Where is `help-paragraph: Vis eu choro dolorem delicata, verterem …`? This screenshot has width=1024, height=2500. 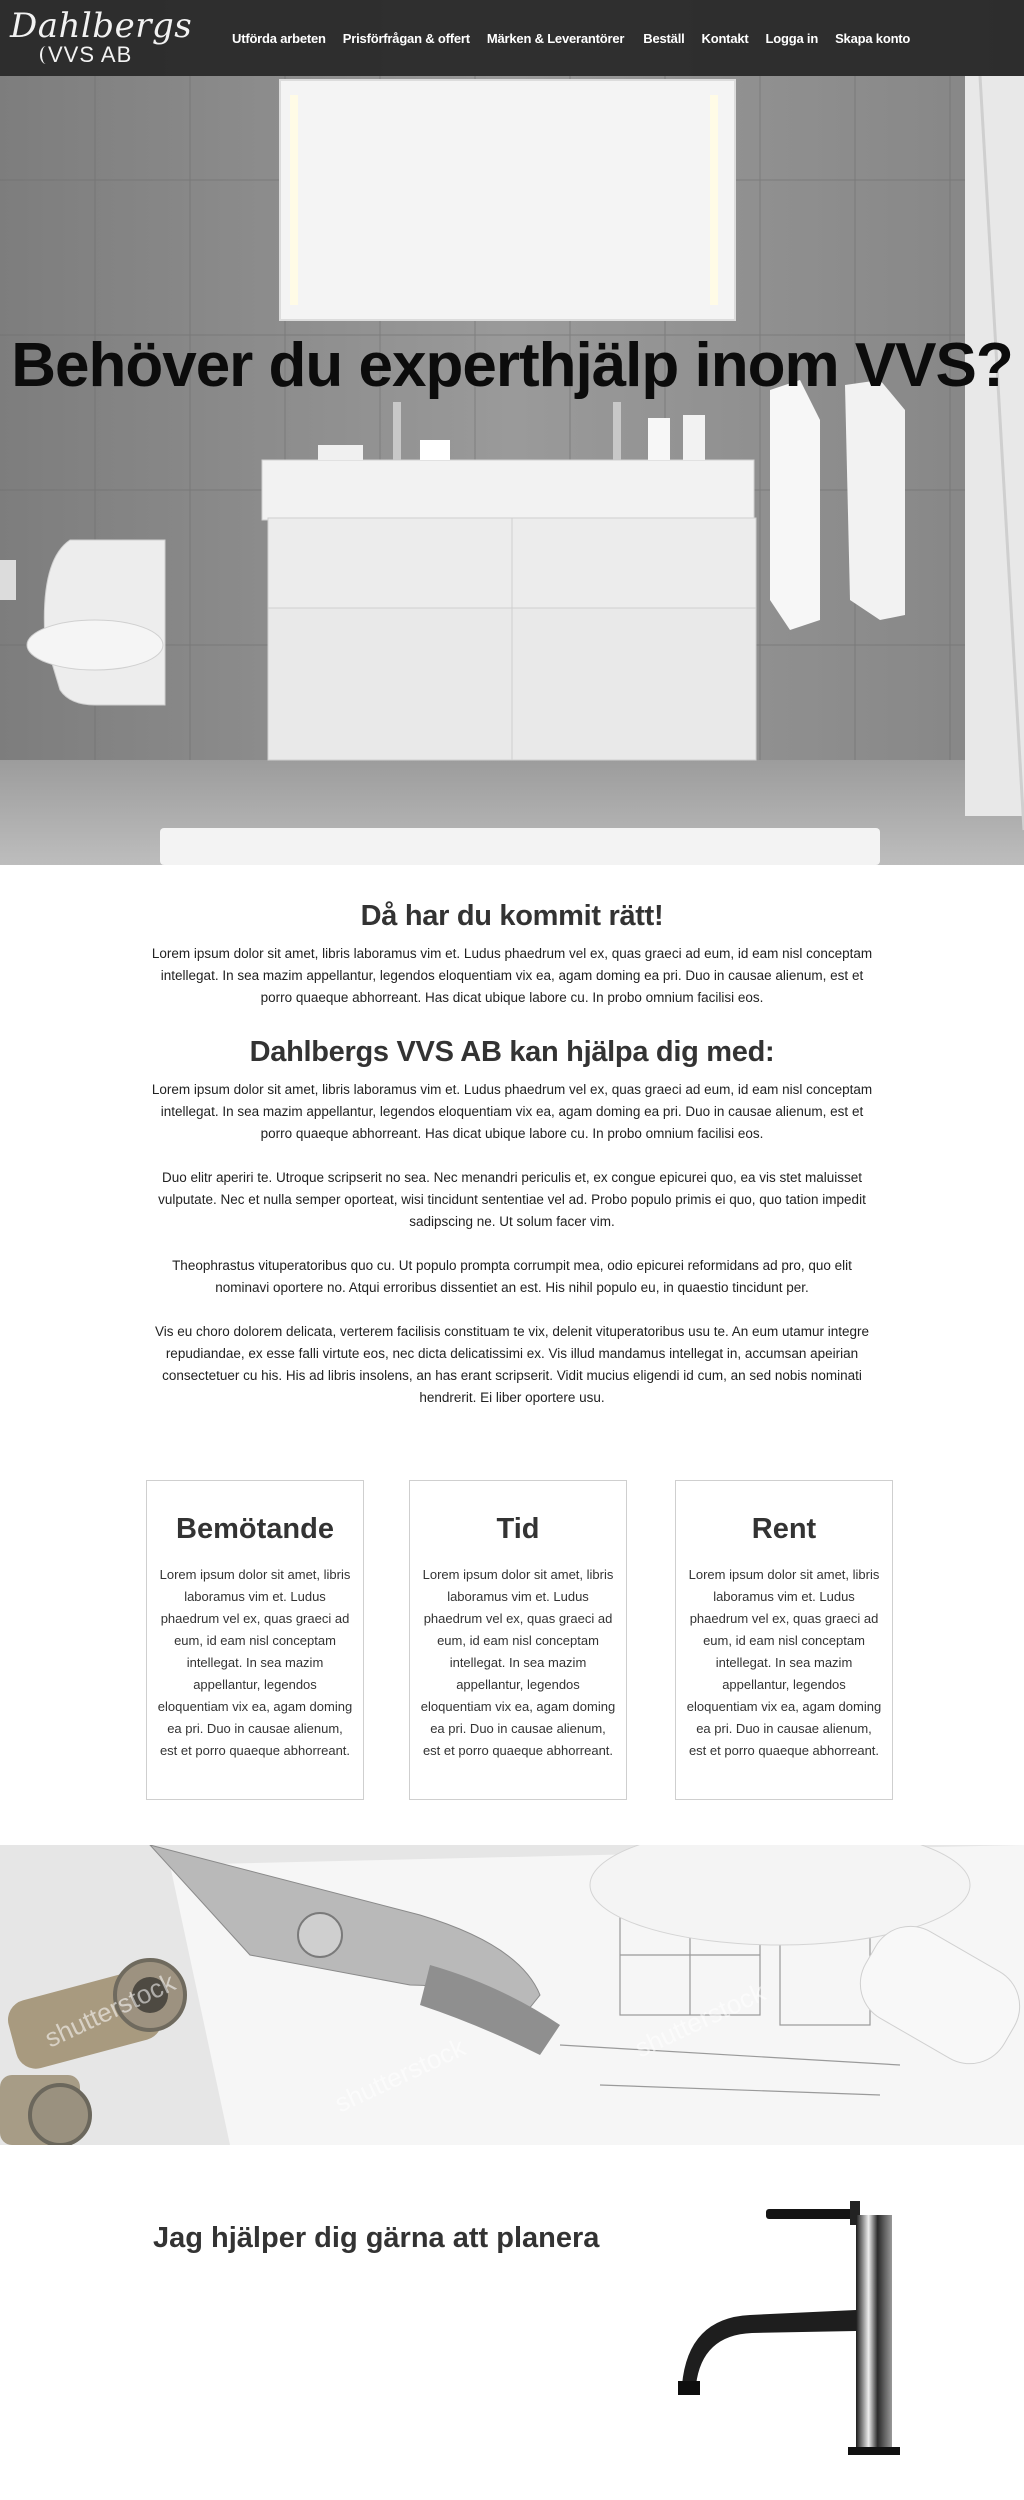 help-paragraph: Vis eu choro dolorem delicata, verterem … is located at coordinates (512, 1364).